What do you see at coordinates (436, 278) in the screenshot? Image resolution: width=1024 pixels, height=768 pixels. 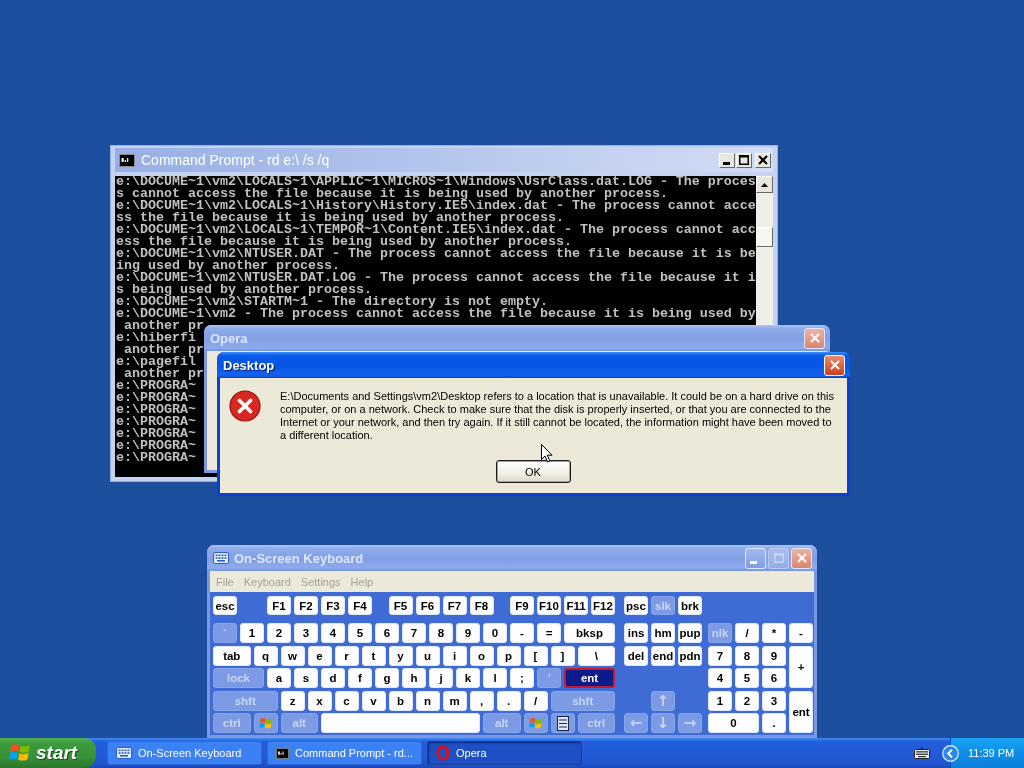 I see `console-line: e:\DOCUME~1\vm2\NTUSER.DAT.LOG - The process cannot access the file because it i` at bounding box center [436, 278].